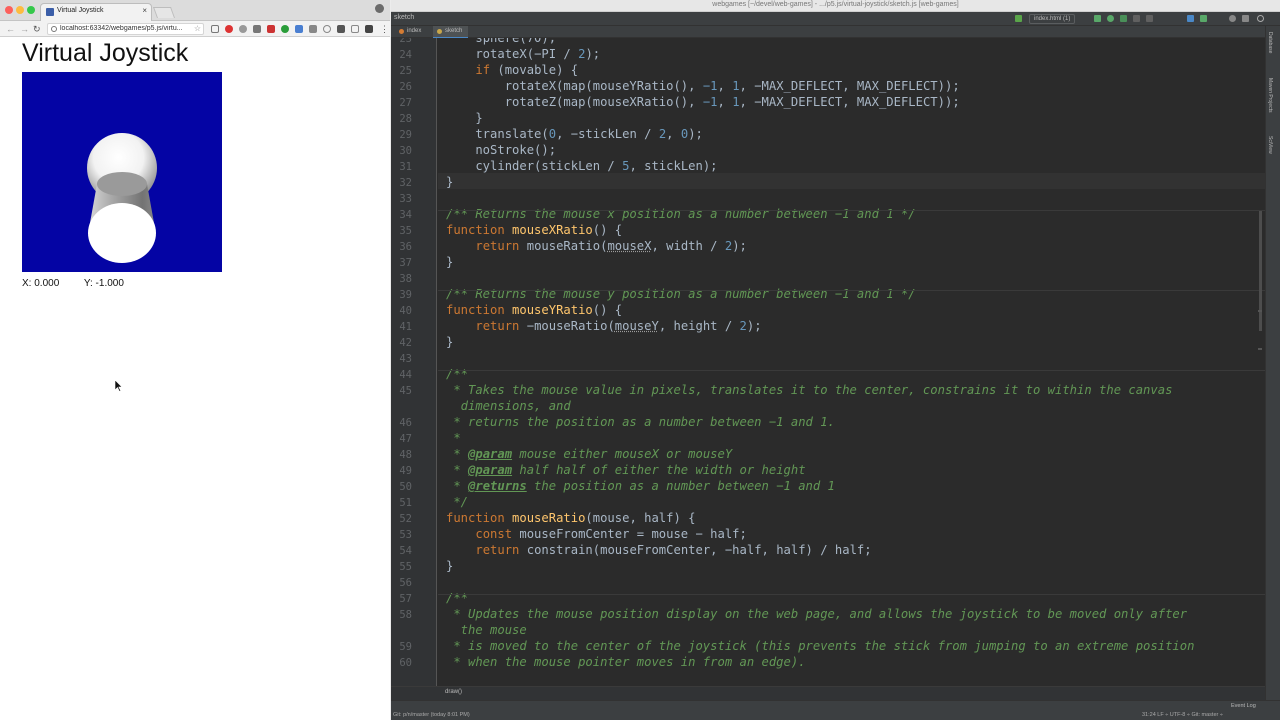 The image size is (1280, 720). Describe the element at coordinates (384, 29) in the screenshot. I see `menu-icon: ⋮` at that location.